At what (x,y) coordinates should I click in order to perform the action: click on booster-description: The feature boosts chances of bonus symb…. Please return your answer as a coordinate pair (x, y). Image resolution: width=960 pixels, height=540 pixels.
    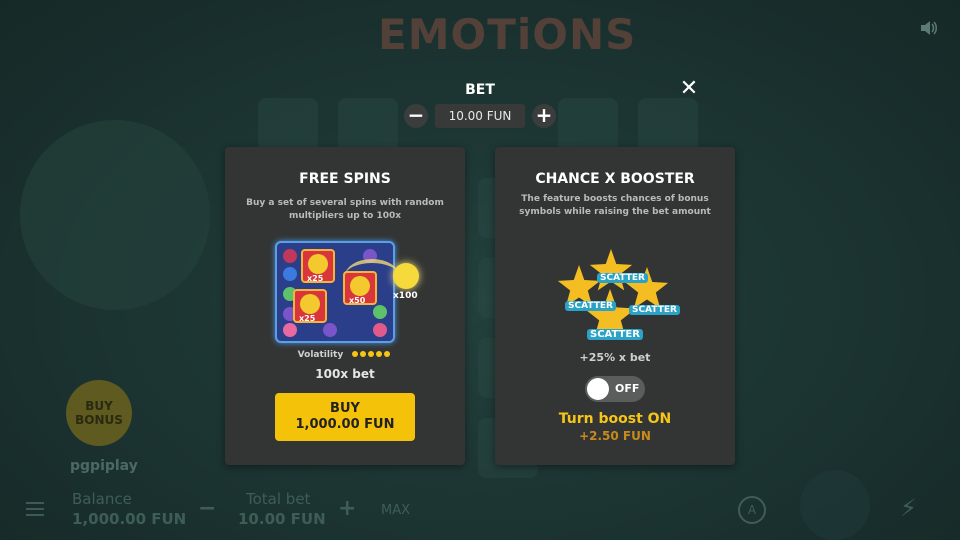
    Looking at the image, I should click on (615, 205).